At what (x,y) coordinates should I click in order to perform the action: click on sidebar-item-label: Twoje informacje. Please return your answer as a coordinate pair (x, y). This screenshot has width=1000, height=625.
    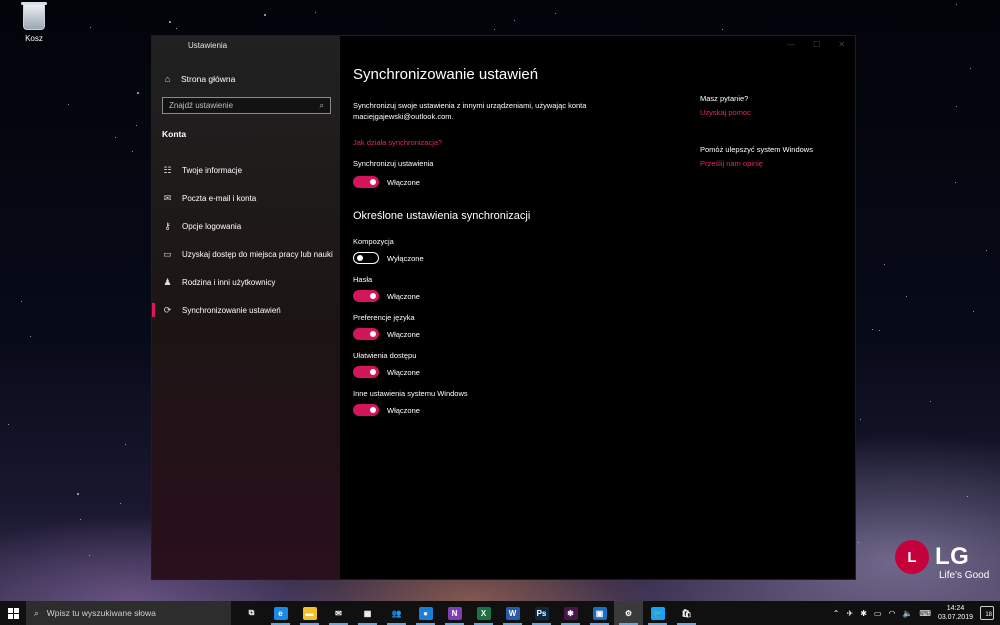
    Looking at the image, I should click on (212, 170).